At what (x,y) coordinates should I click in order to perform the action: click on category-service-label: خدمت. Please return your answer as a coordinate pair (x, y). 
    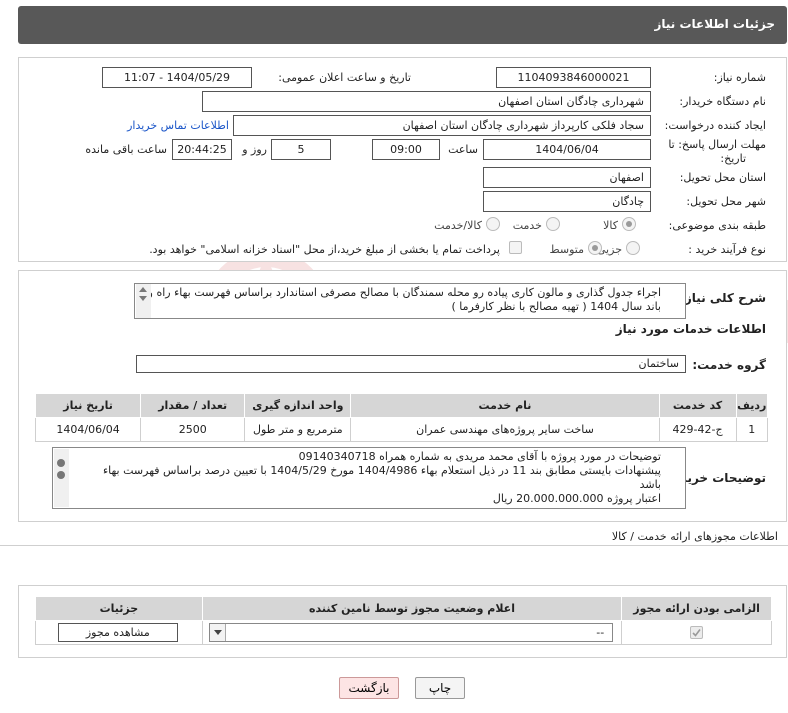
    Looking at the image, I should click on (527, 225).